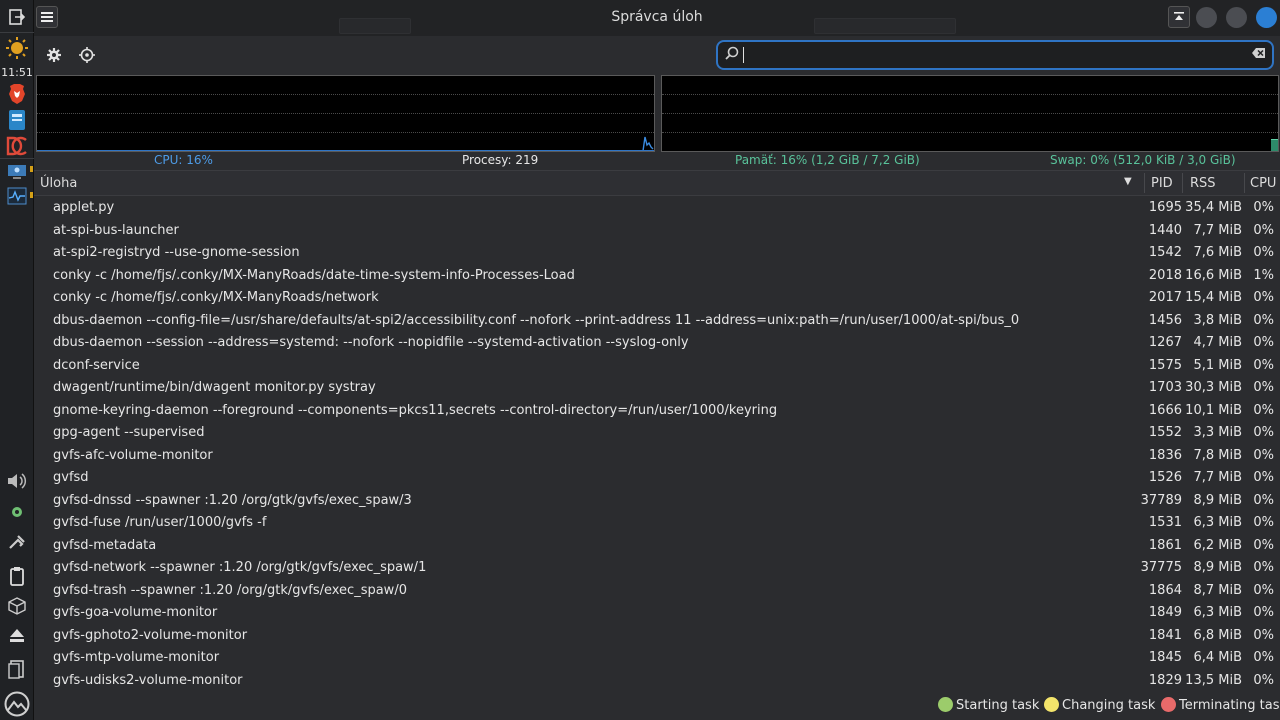  What do you see at coordinates (1165, 365) in the screenshot?
I see `process-pid: 1575` at bounding box center [1165, 365].